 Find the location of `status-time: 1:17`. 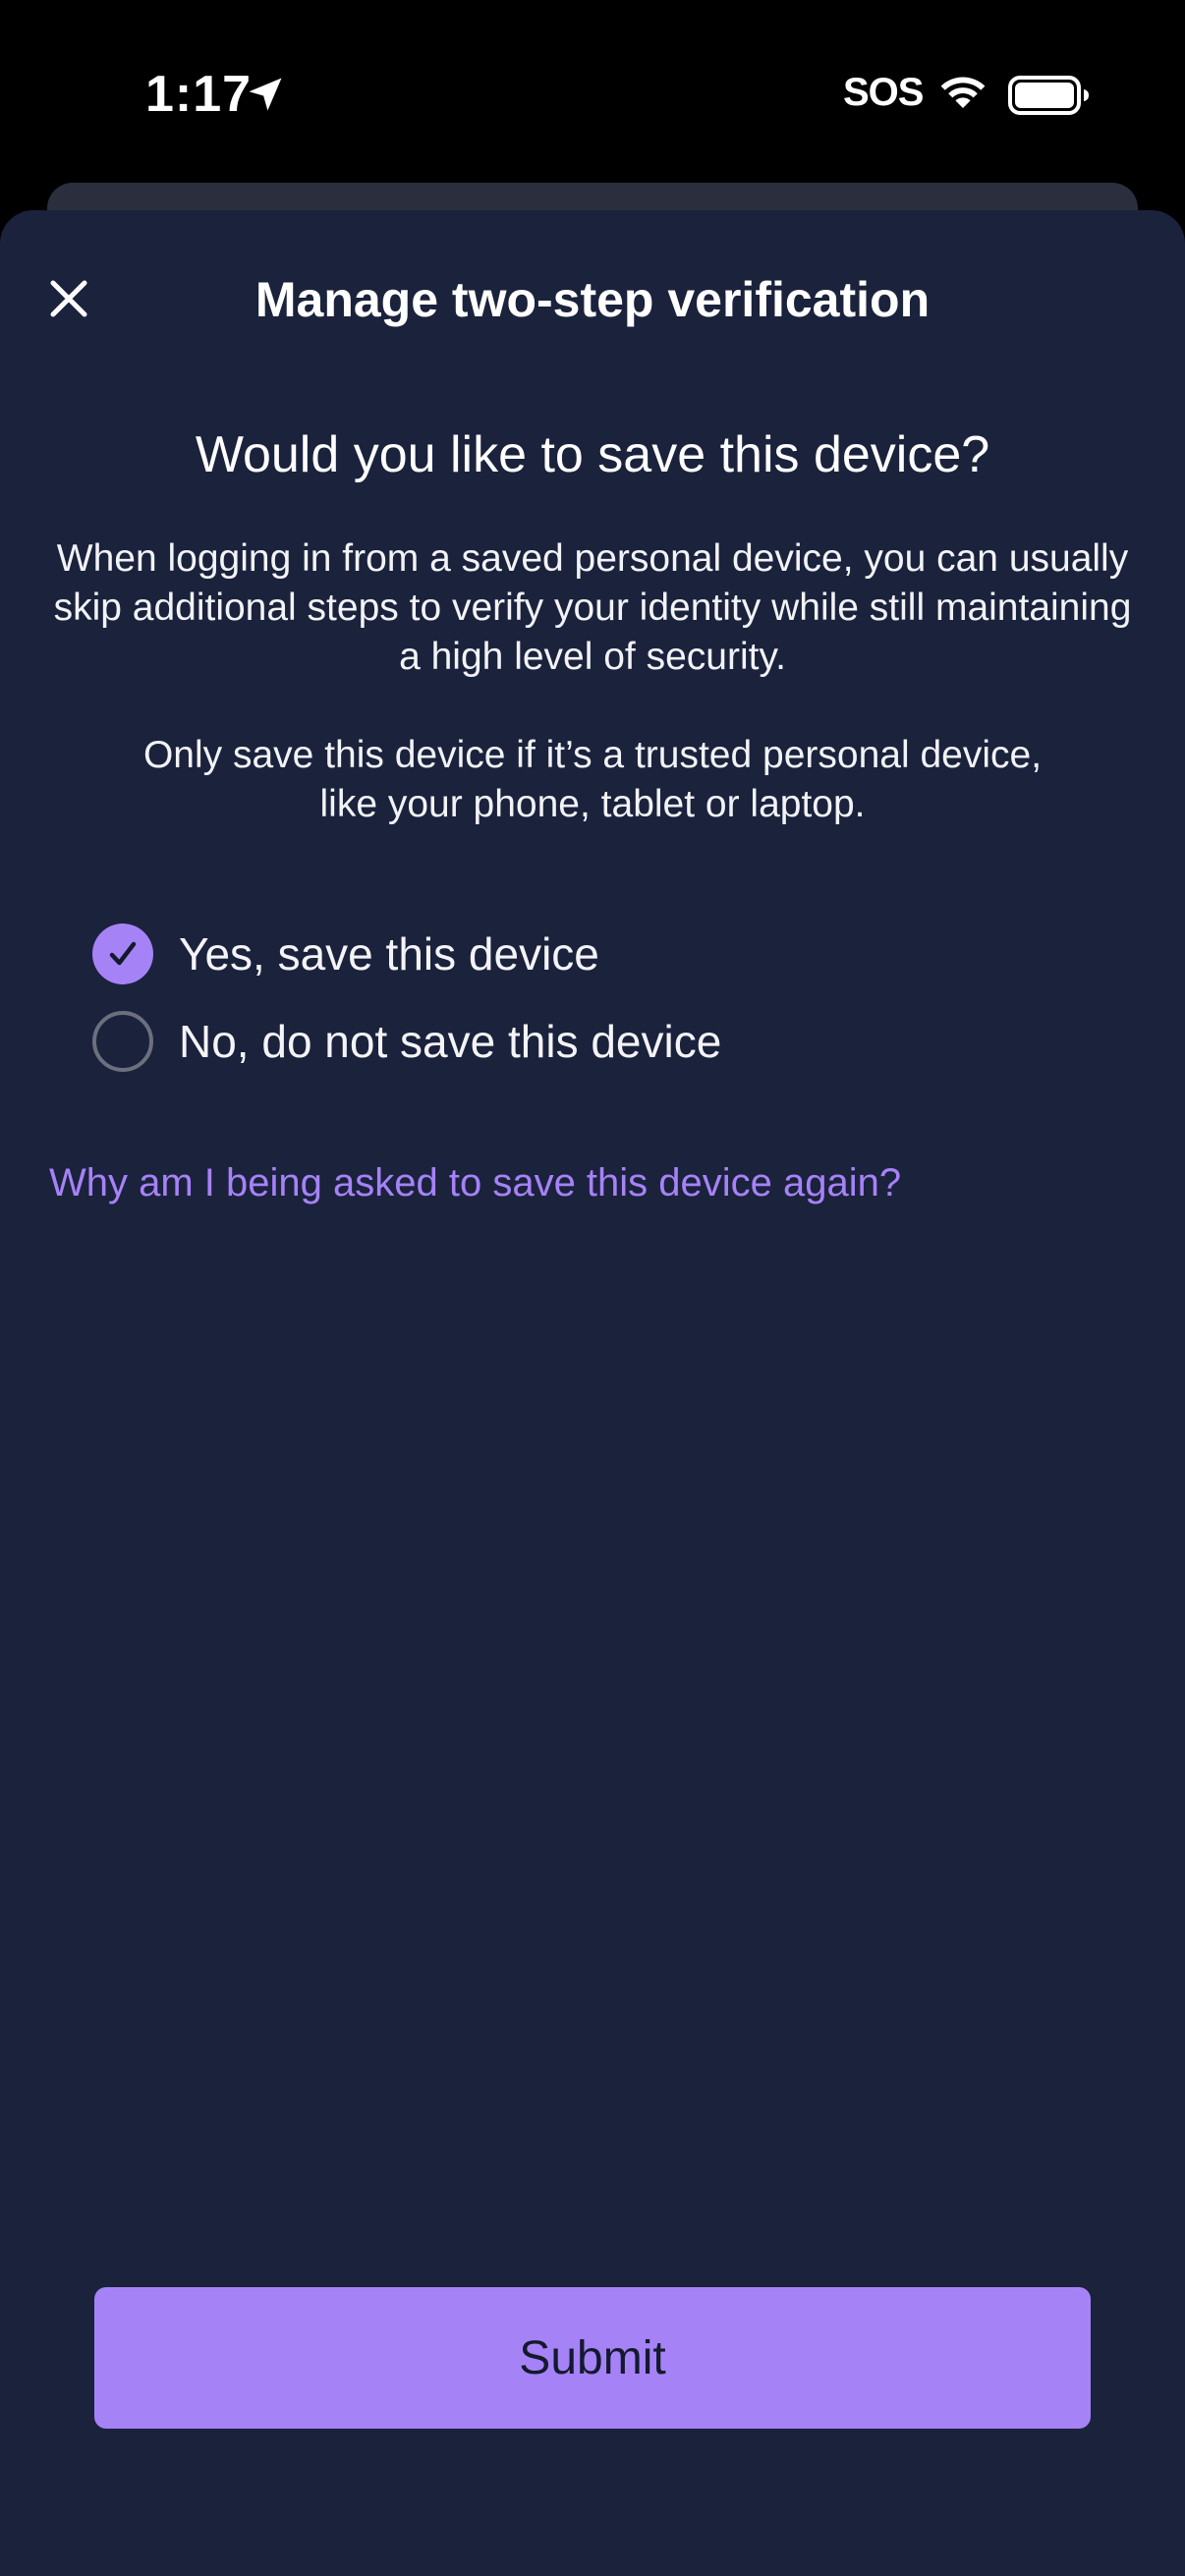

status-time: 1:17 is located at coordinates (199, 94).